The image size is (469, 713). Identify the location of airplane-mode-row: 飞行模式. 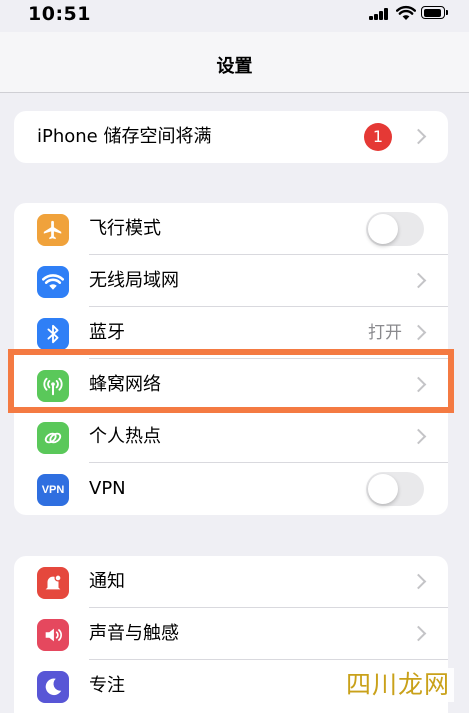
(231, 229).